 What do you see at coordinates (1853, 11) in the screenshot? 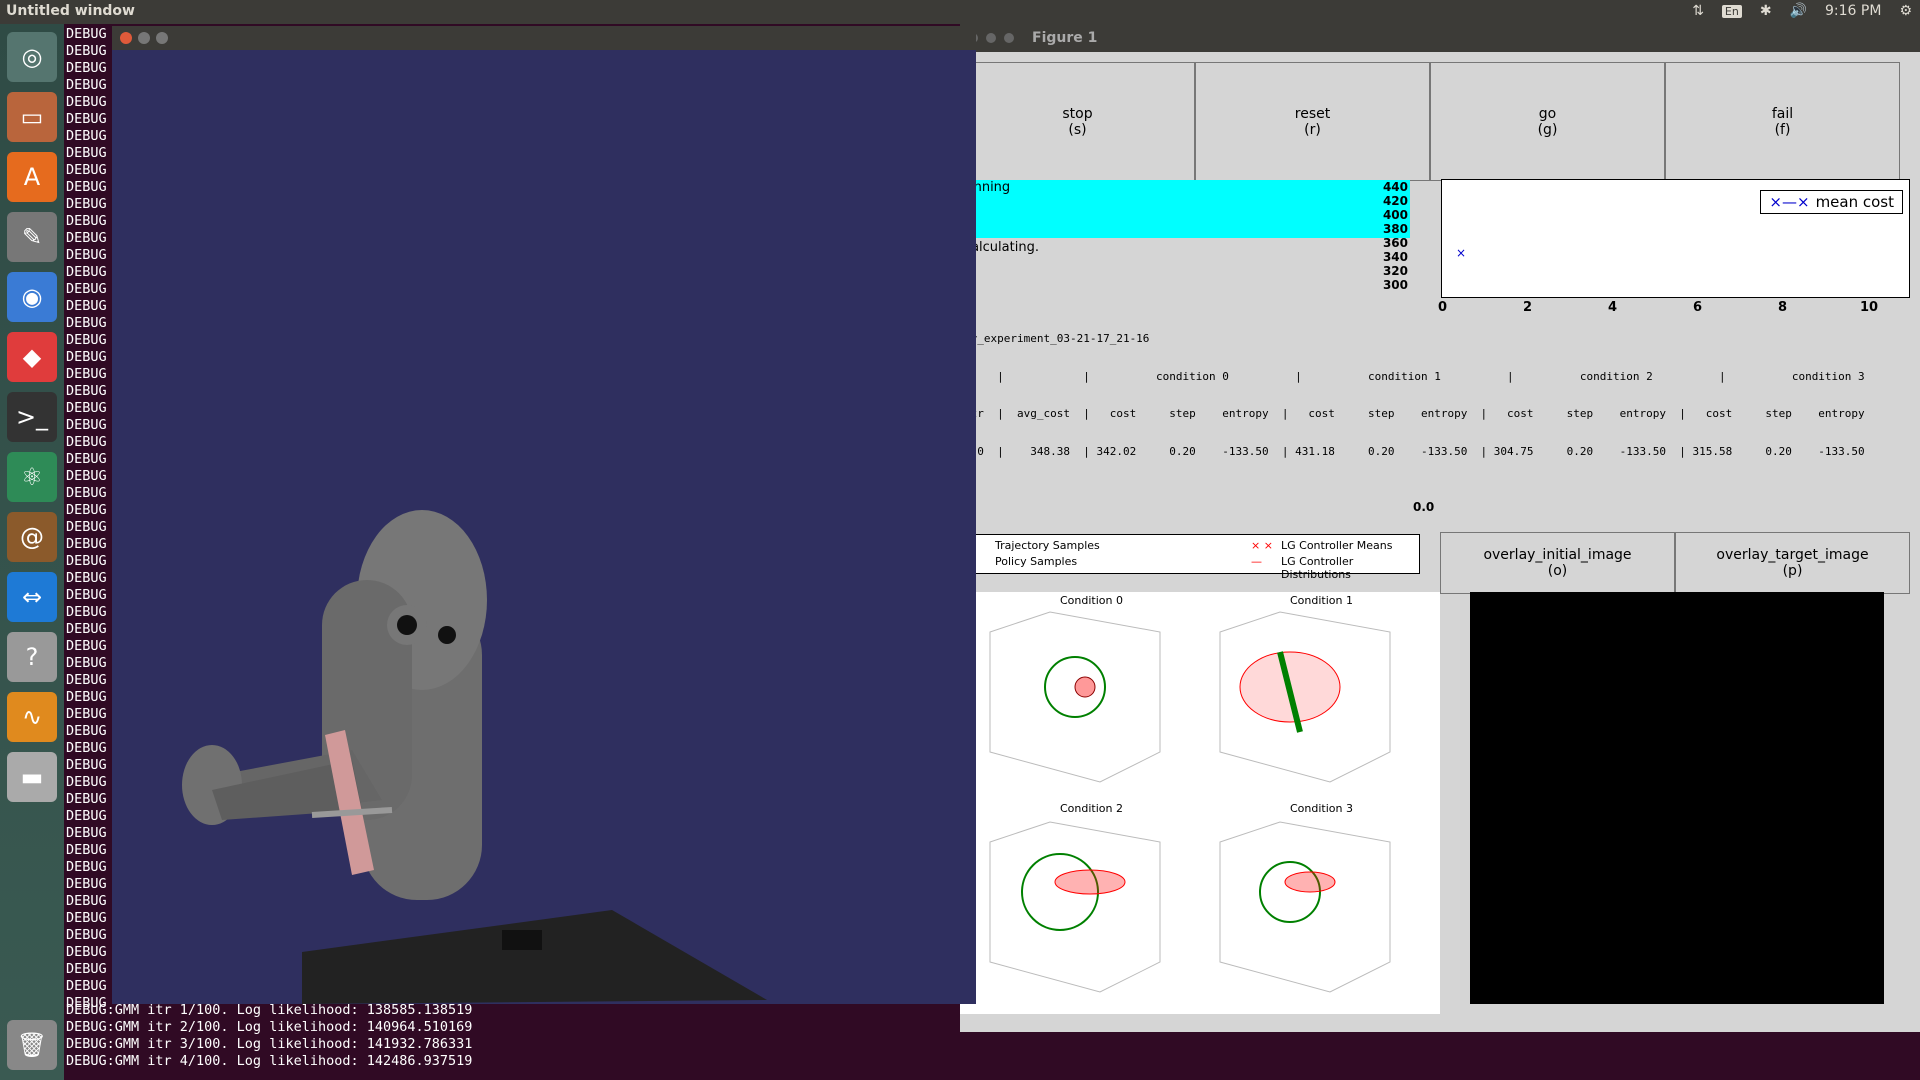
I see `clock: 9:16 PM` at bounding box center [1853, 11].